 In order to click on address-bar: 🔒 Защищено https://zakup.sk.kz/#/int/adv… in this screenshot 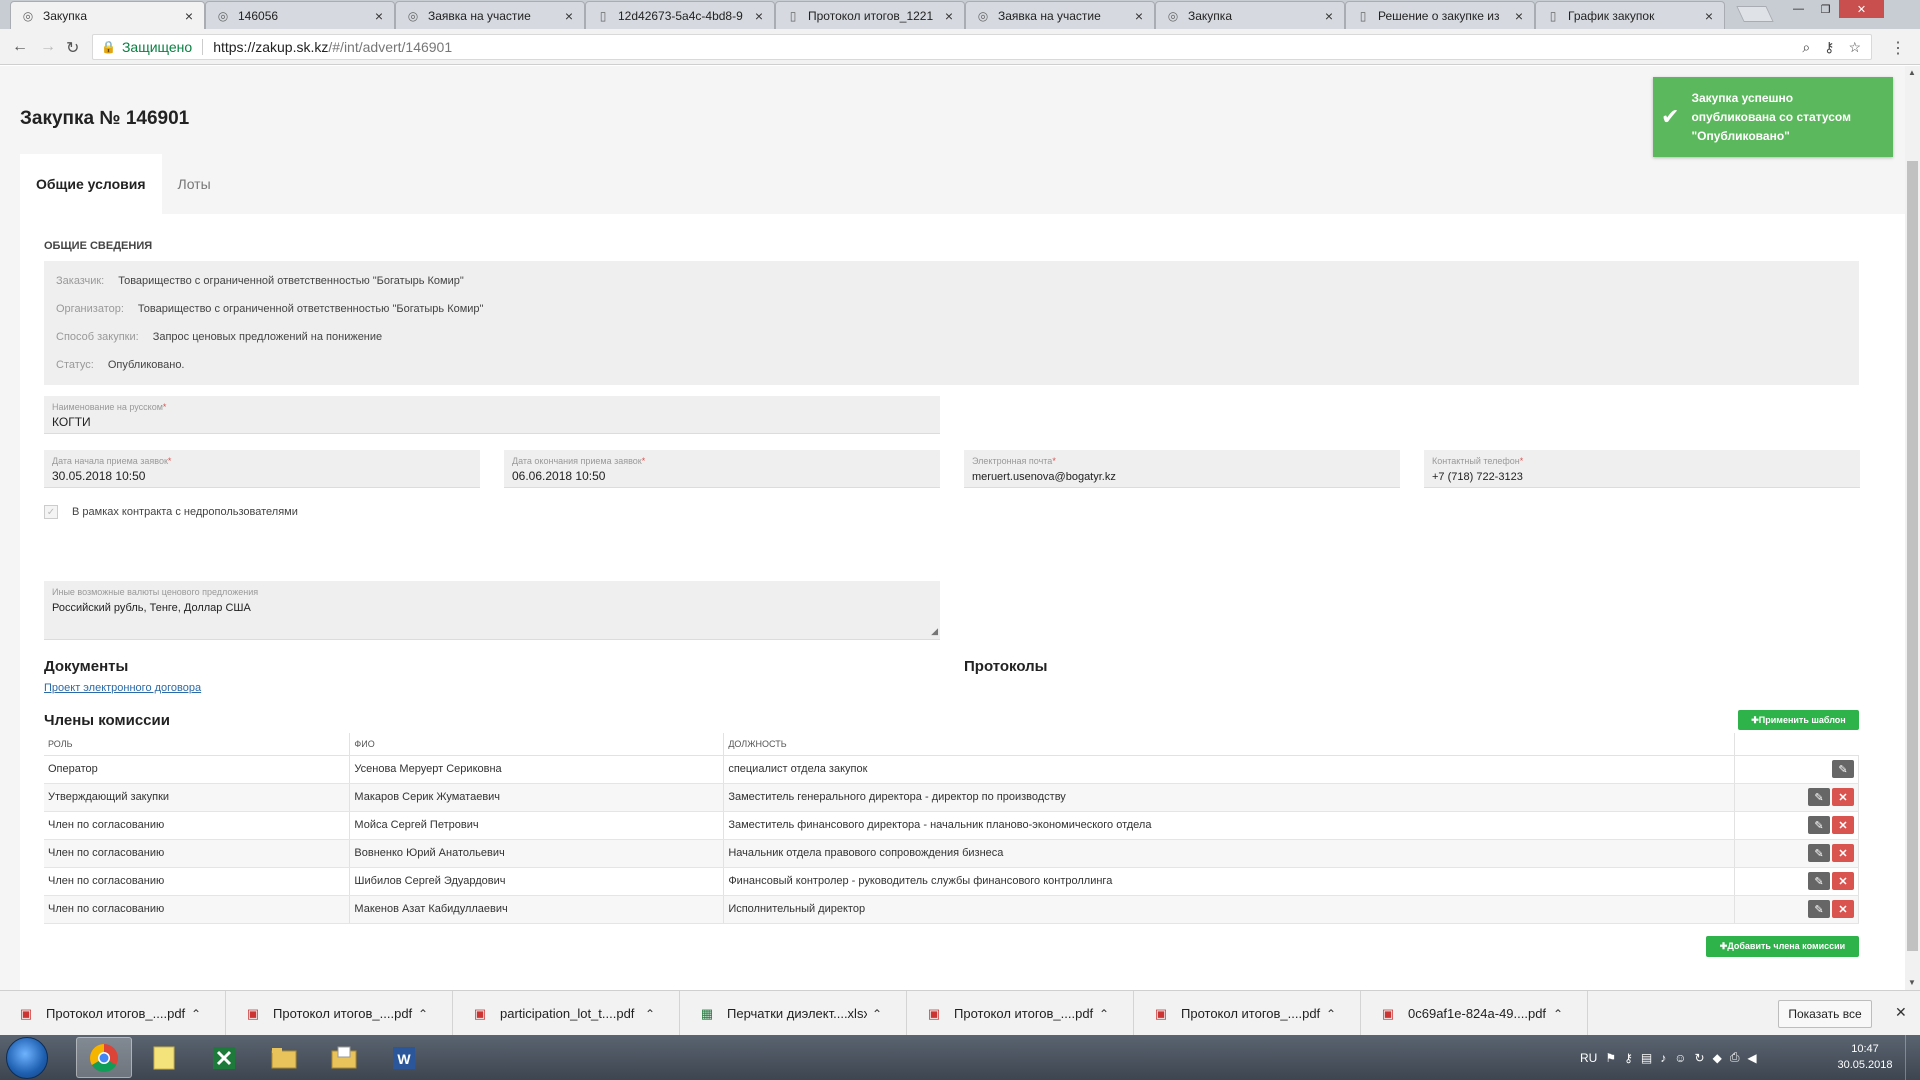, I will do `click(982, 47)`.